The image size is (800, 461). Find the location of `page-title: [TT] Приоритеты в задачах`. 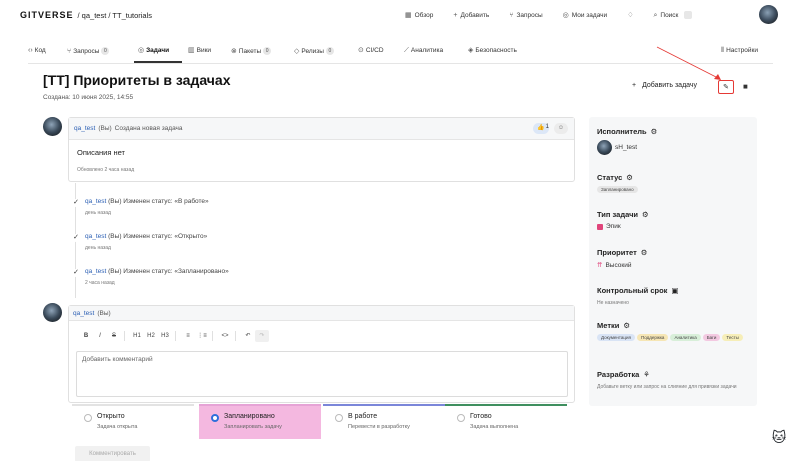

page-title: [TT] Приоритеты в задачах is located at coordinates (137, 80).